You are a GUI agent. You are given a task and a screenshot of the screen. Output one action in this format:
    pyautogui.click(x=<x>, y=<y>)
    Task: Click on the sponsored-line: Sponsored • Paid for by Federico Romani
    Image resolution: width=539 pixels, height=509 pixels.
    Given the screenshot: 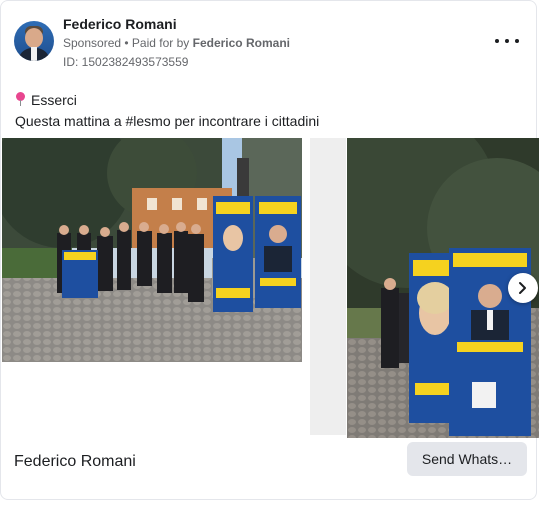 What is the action you would take?
    pyautogui.click(x=176, y=43)
    